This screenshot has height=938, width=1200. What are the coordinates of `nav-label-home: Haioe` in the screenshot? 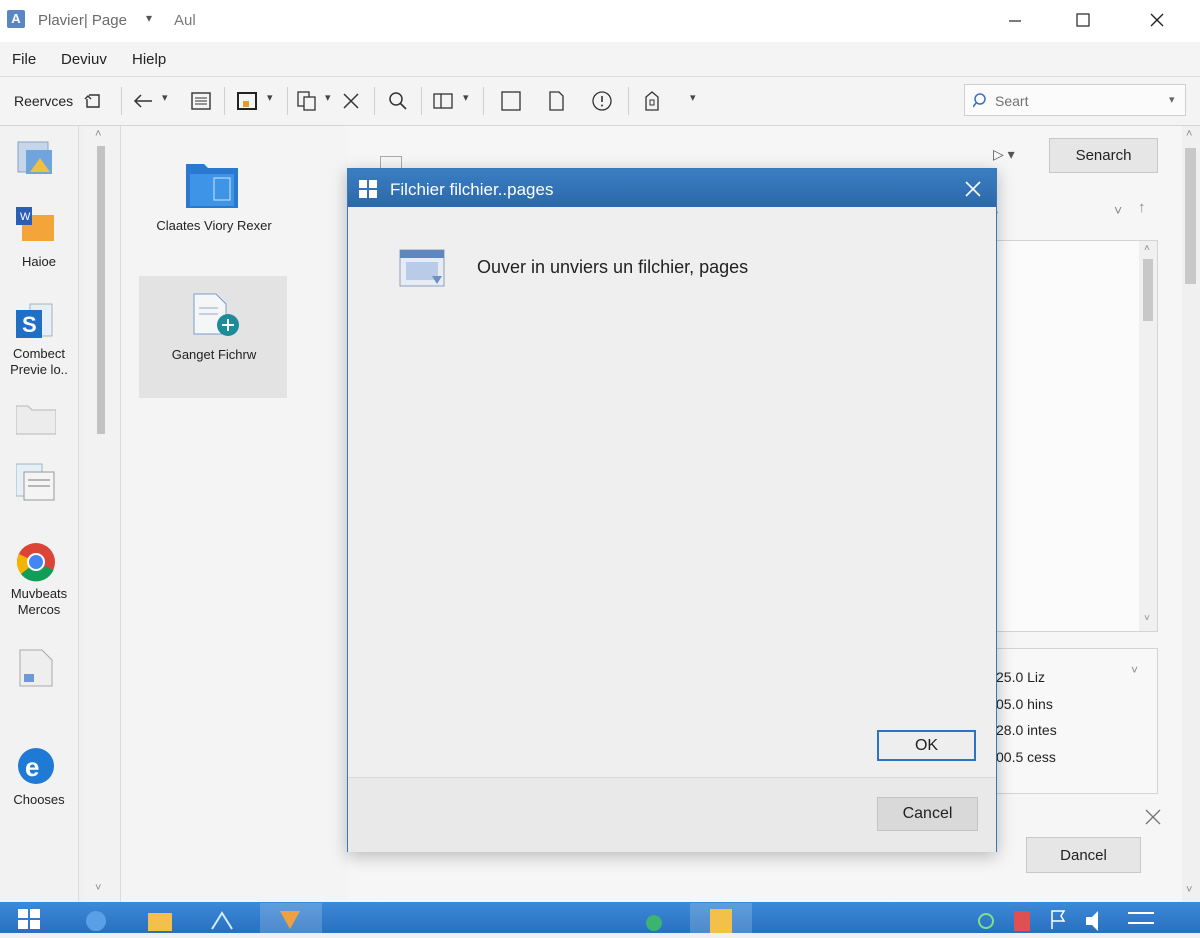 It's located at (39, 262).